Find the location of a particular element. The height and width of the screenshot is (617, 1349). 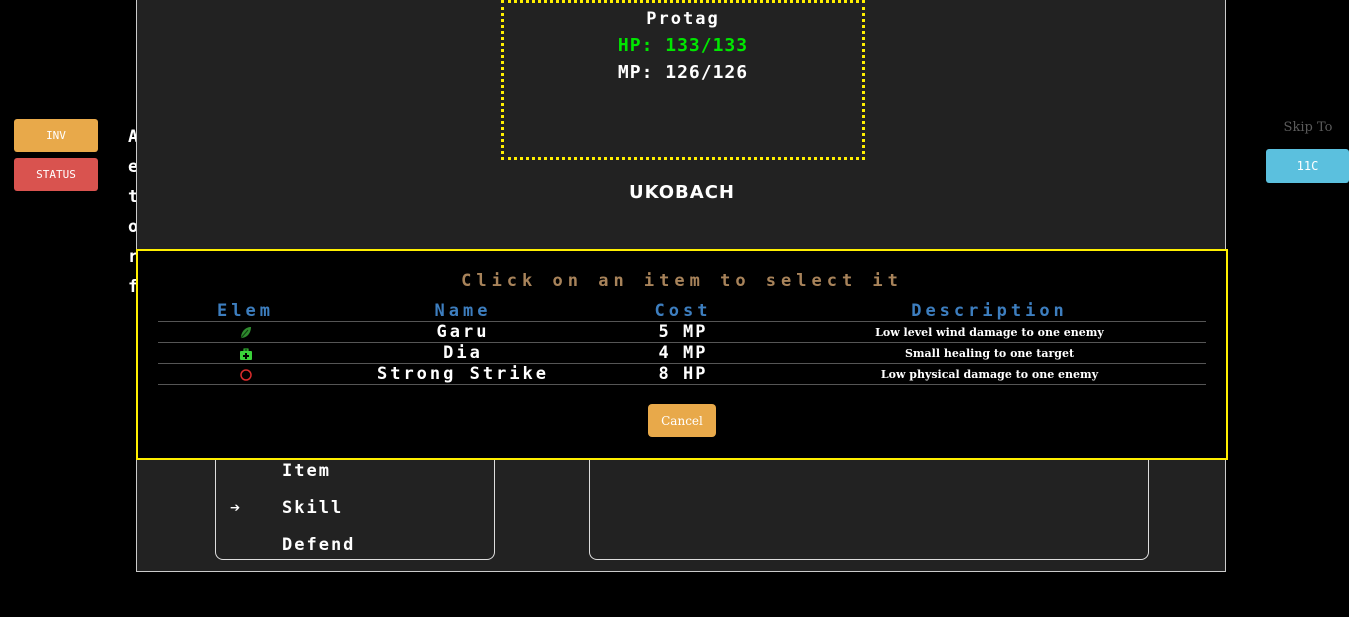

player-mp: MP: 126/126 is located at coordinates (683, 72).